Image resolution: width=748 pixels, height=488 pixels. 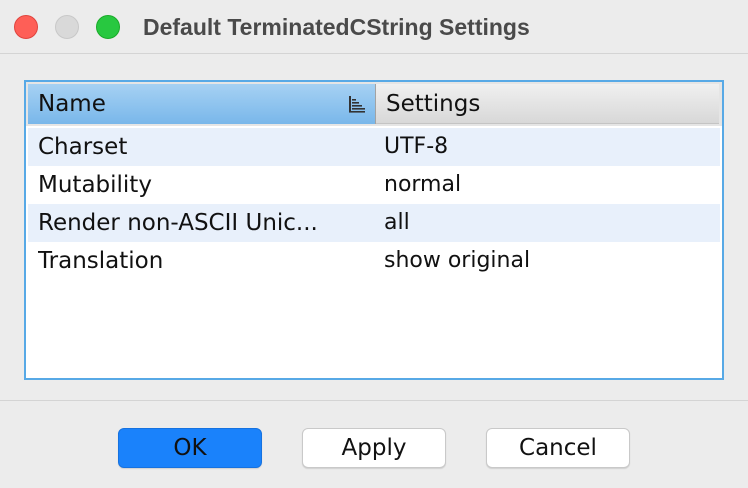 What do you see at coordinates (416, 147) in the screenshot?
I see `row-value: UTF-8` at bounding box center [416, 147].